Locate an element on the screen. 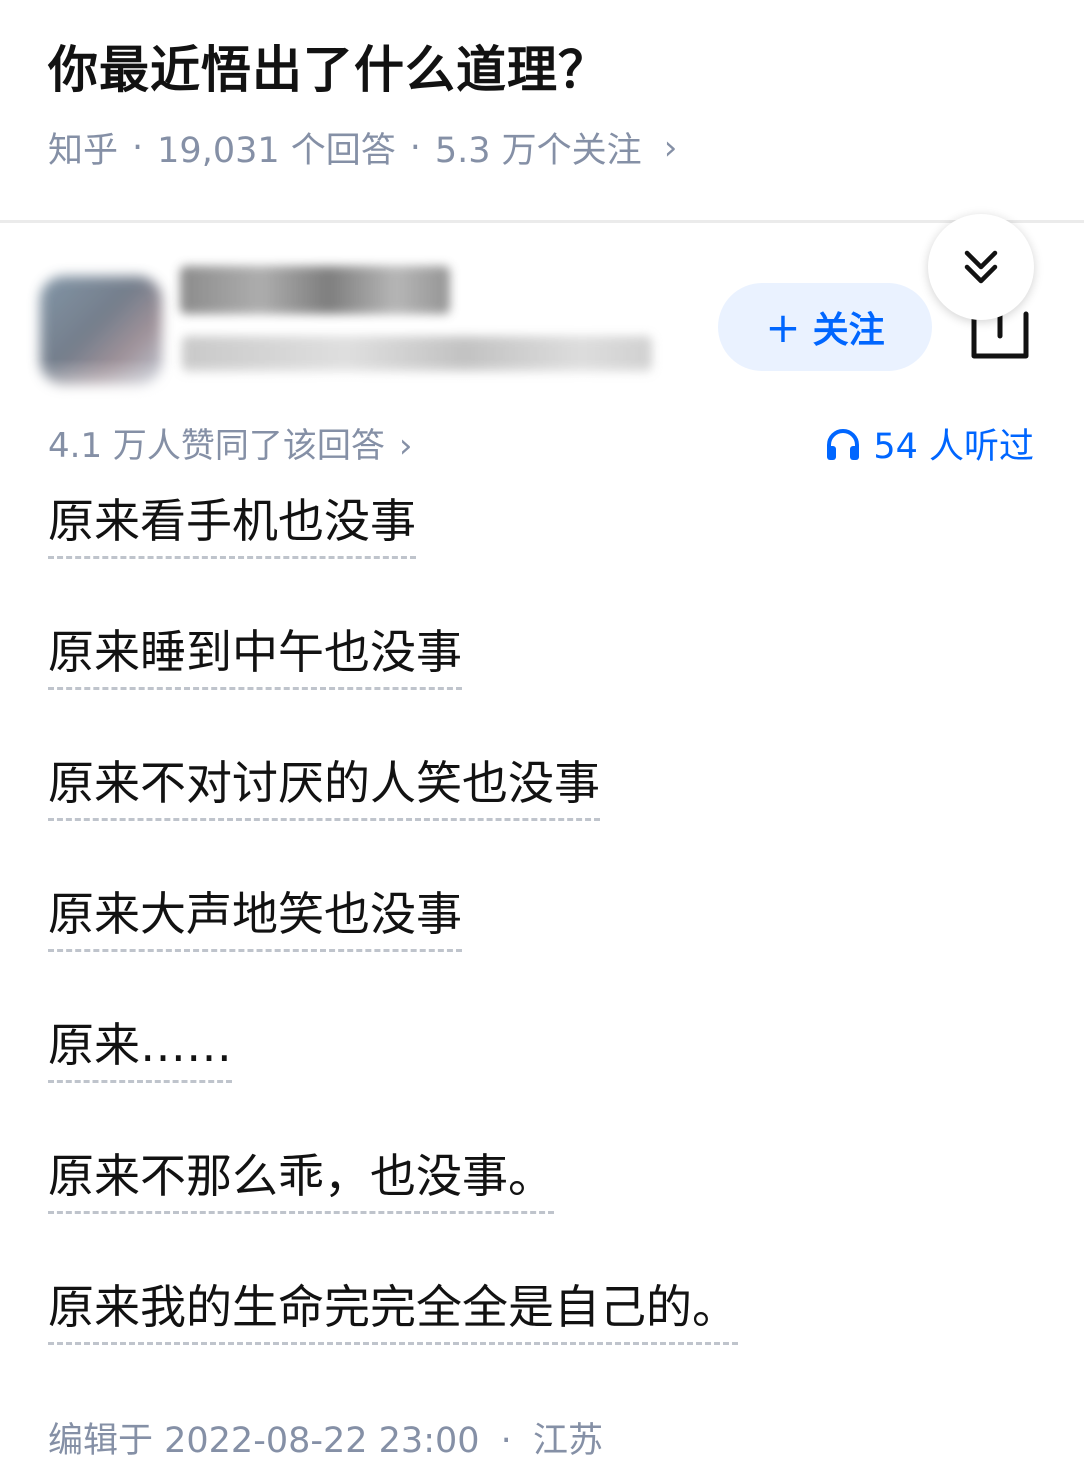 The image size is (1084, 1478). answer-line: 原来我的生命完完全全是自己的。 is located at coordinates (543, 1310).